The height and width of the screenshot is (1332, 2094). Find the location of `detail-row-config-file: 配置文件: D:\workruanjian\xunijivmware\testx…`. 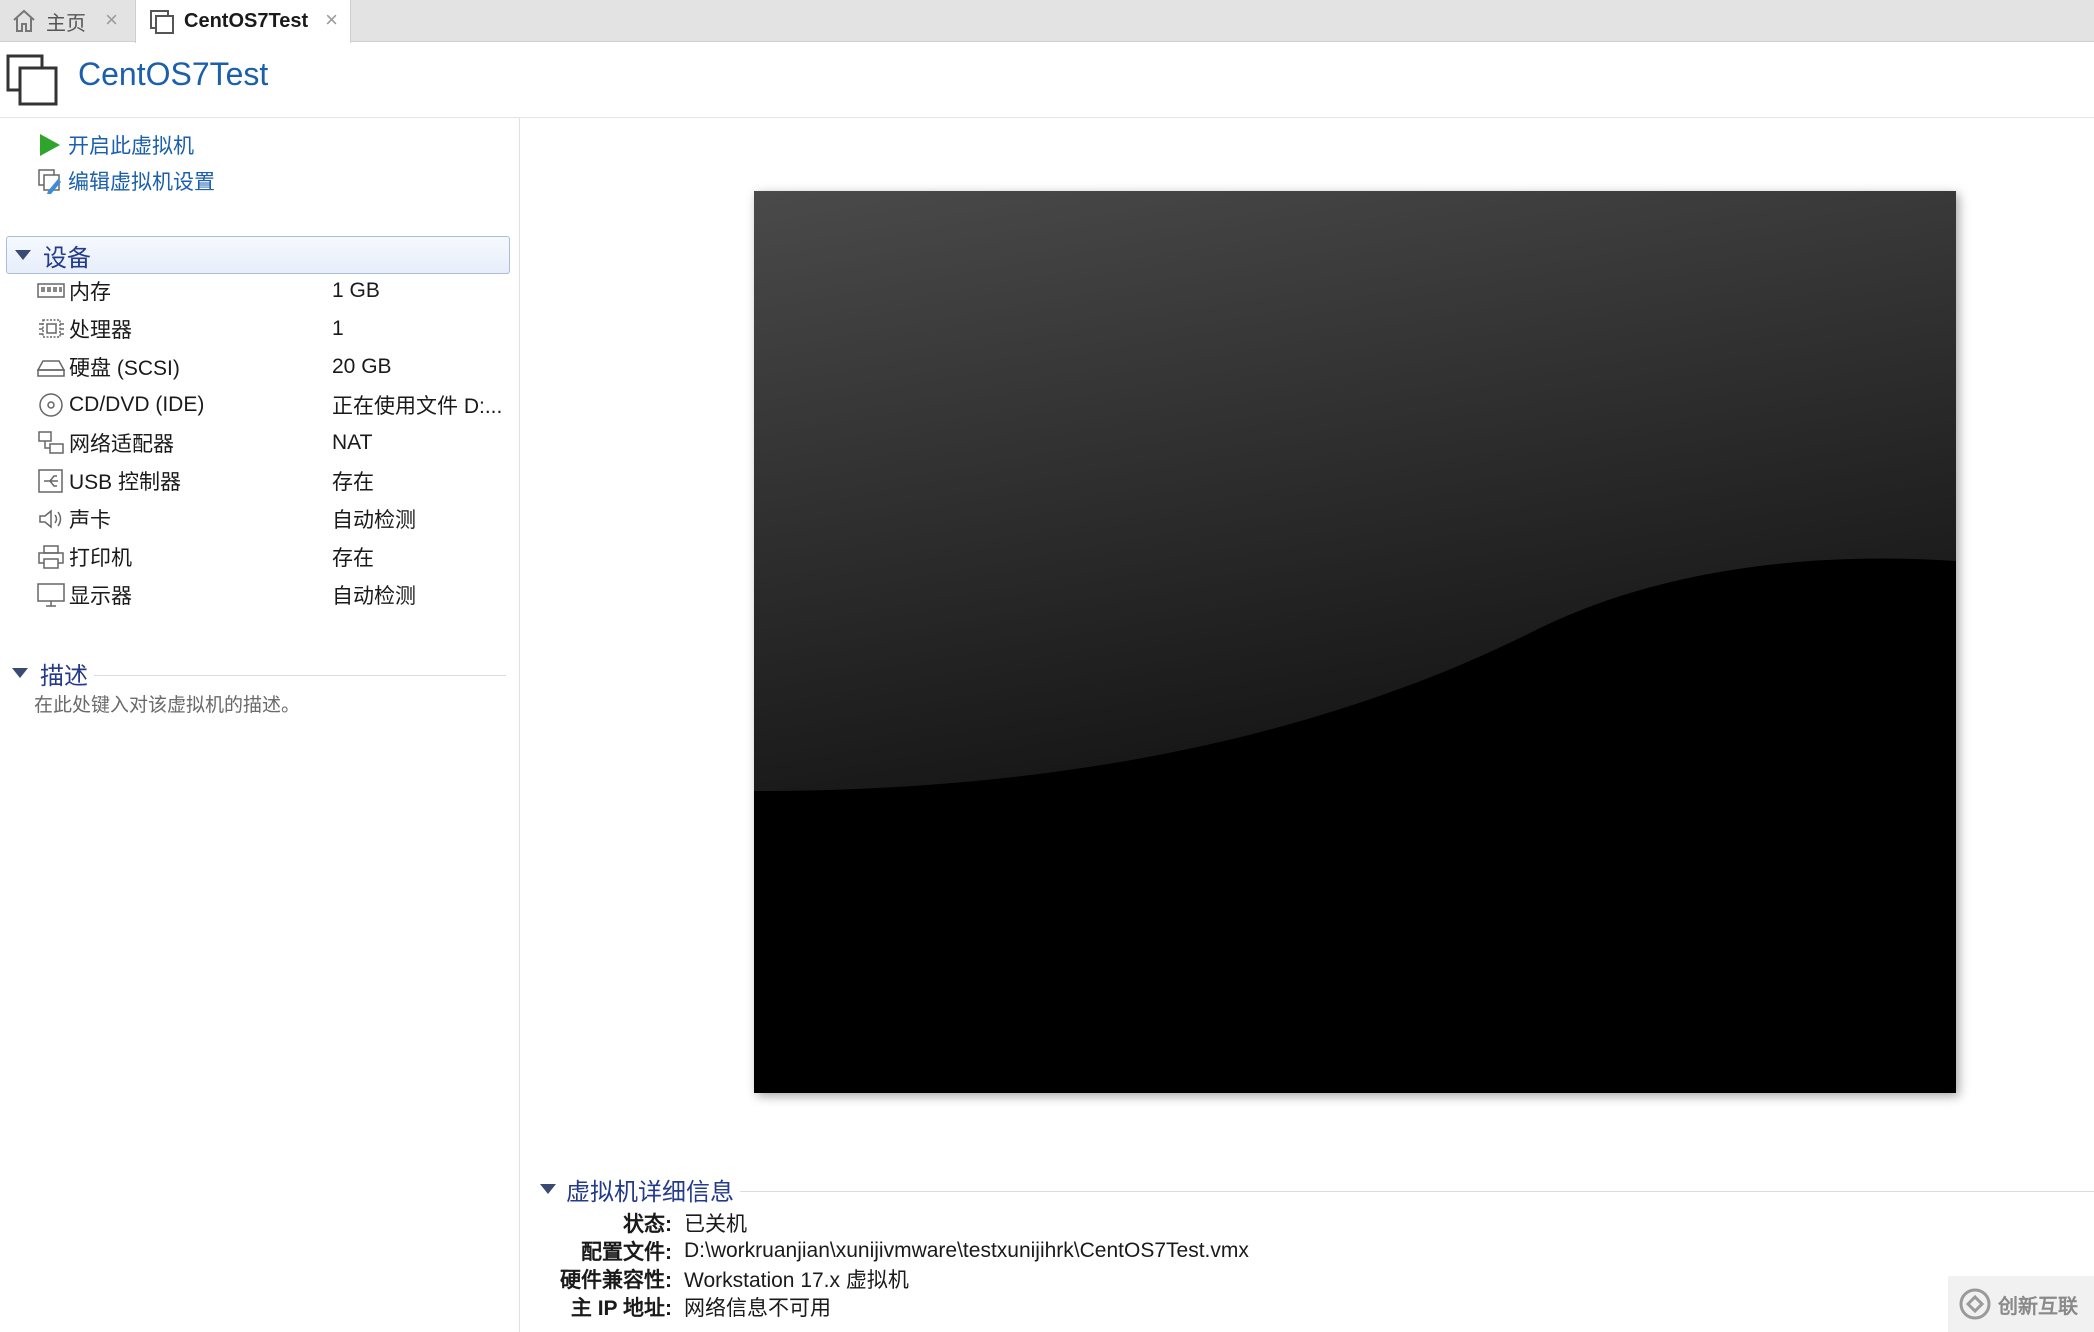

detail-row-config-file: 配置文件: D:\workruanjian\xunijivmware\testx… is located at coordinates (1190, 1251).